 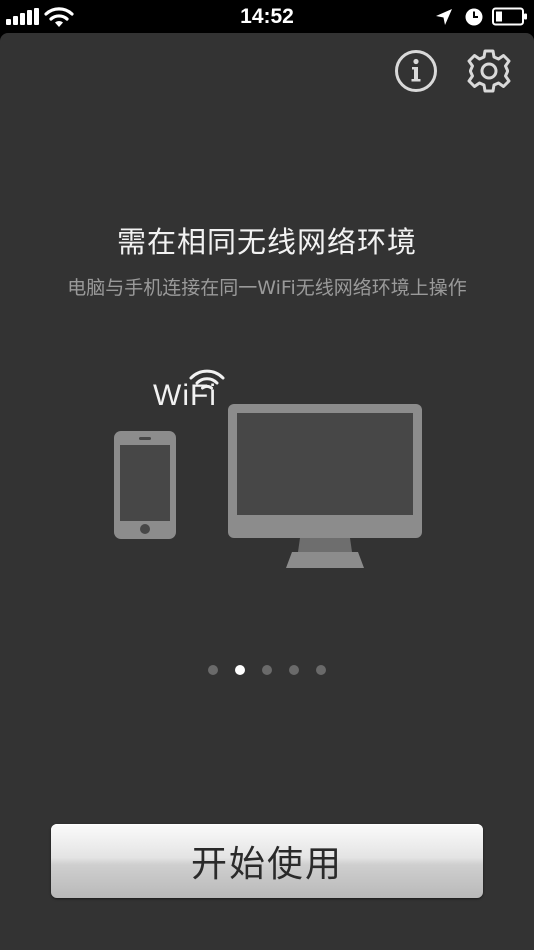 What do you see at coordinates (444, 17) in the screenshot?
I see `location-arrow-icon` at bounding box center [444, 17].